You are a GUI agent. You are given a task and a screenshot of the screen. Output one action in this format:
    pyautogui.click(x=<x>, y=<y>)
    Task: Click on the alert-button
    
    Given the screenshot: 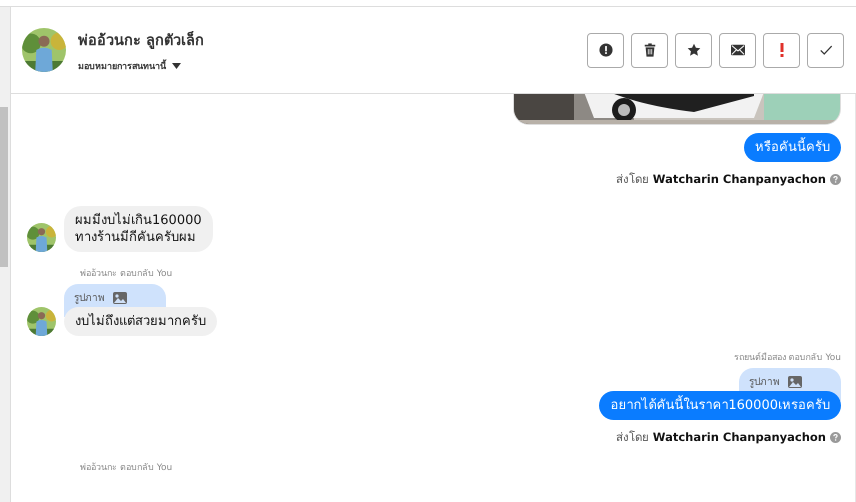 What is the action you would take?
    pyautogui.click(x=605, y=50)
    